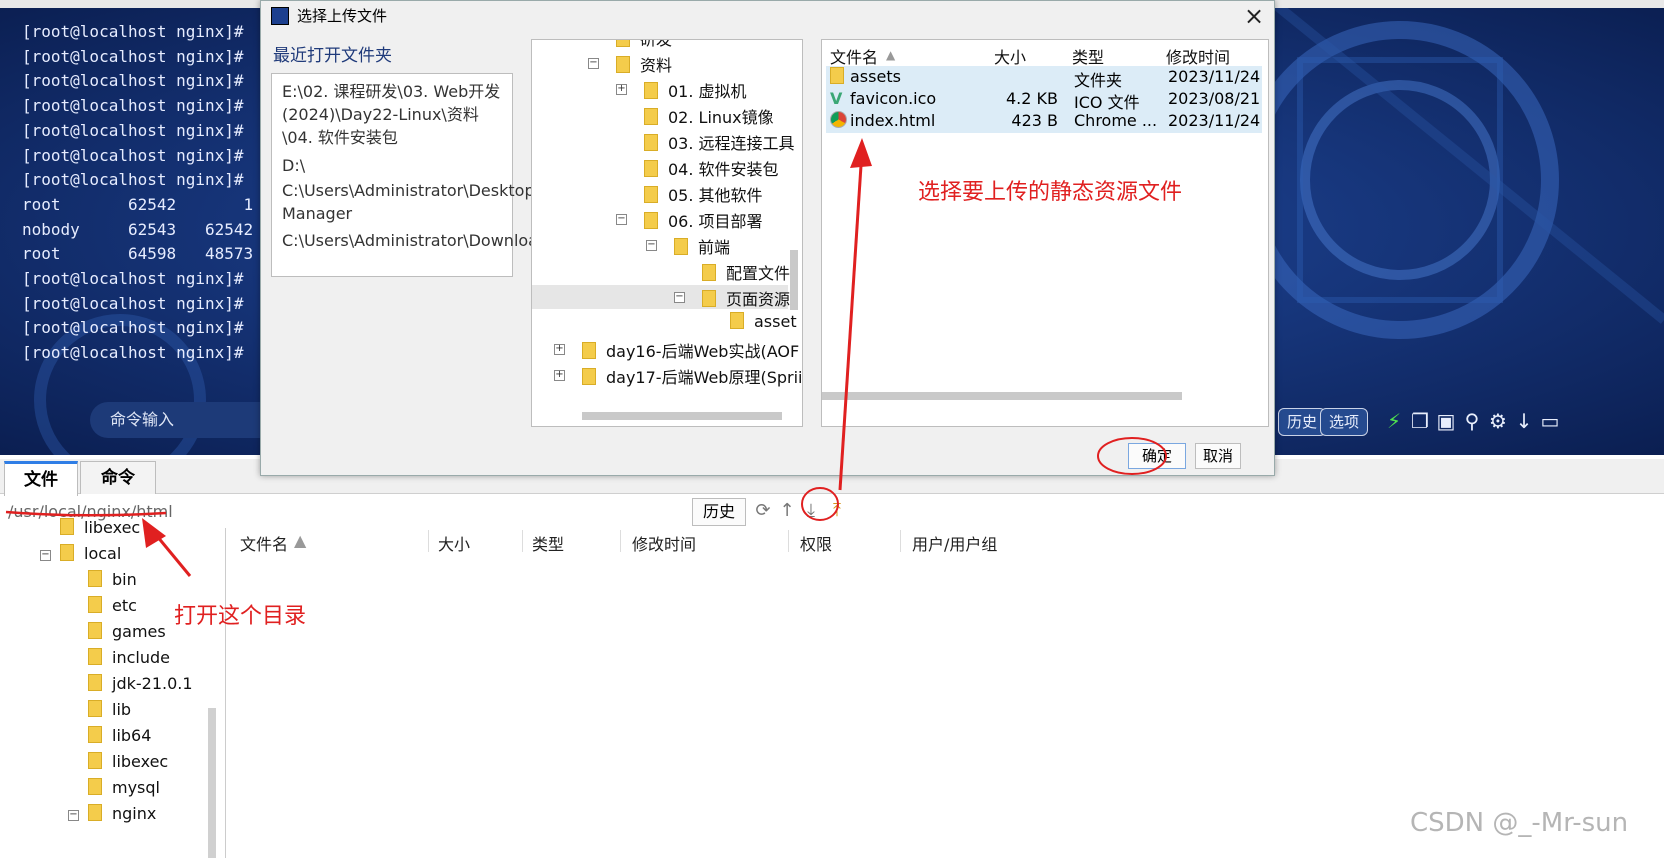 Image resolution: width=1664 pixels, height=858 pixels. Describe the element at coordinates (954, 543) in the screenshot. I see `column-owner: 用户/用户组` at that location.